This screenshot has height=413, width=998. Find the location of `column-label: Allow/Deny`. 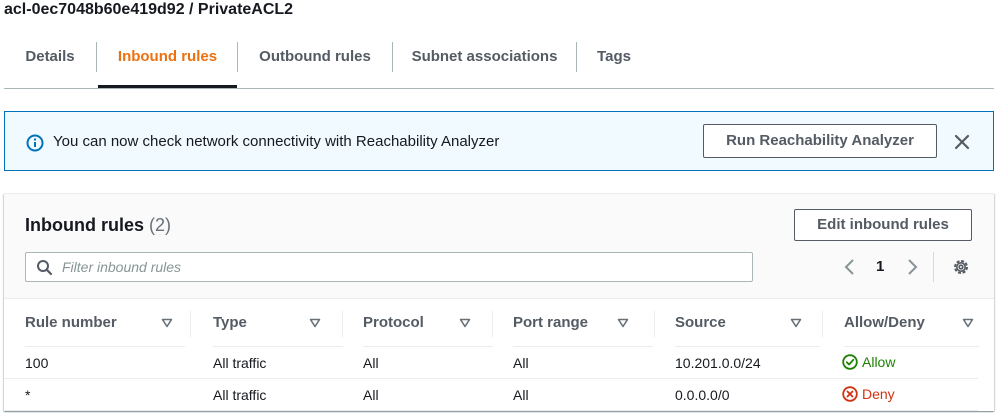

column-label: Allow/Deny is located at coordinates (884, 322).